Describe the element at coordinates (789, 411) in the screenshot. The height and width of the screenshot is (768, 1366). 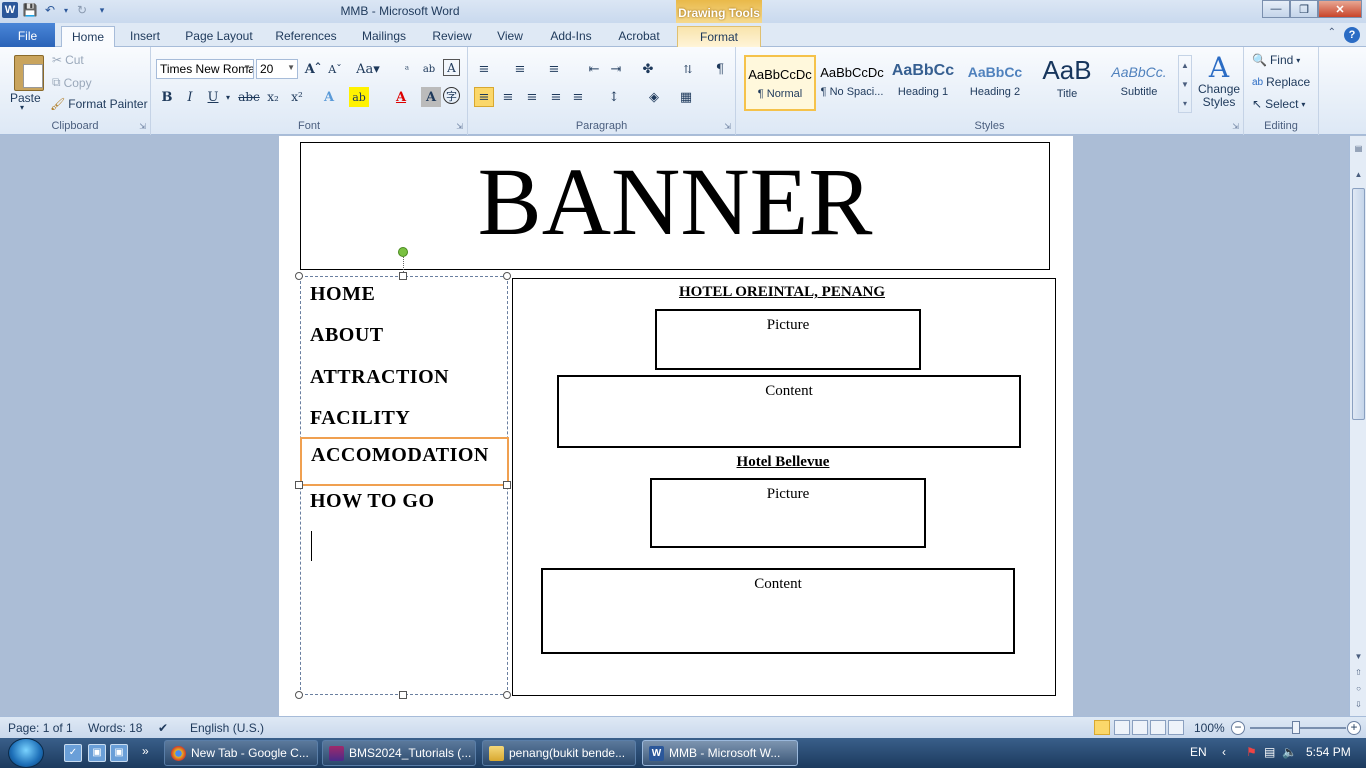
I see `hotel-1-content-box: Content` at that location.